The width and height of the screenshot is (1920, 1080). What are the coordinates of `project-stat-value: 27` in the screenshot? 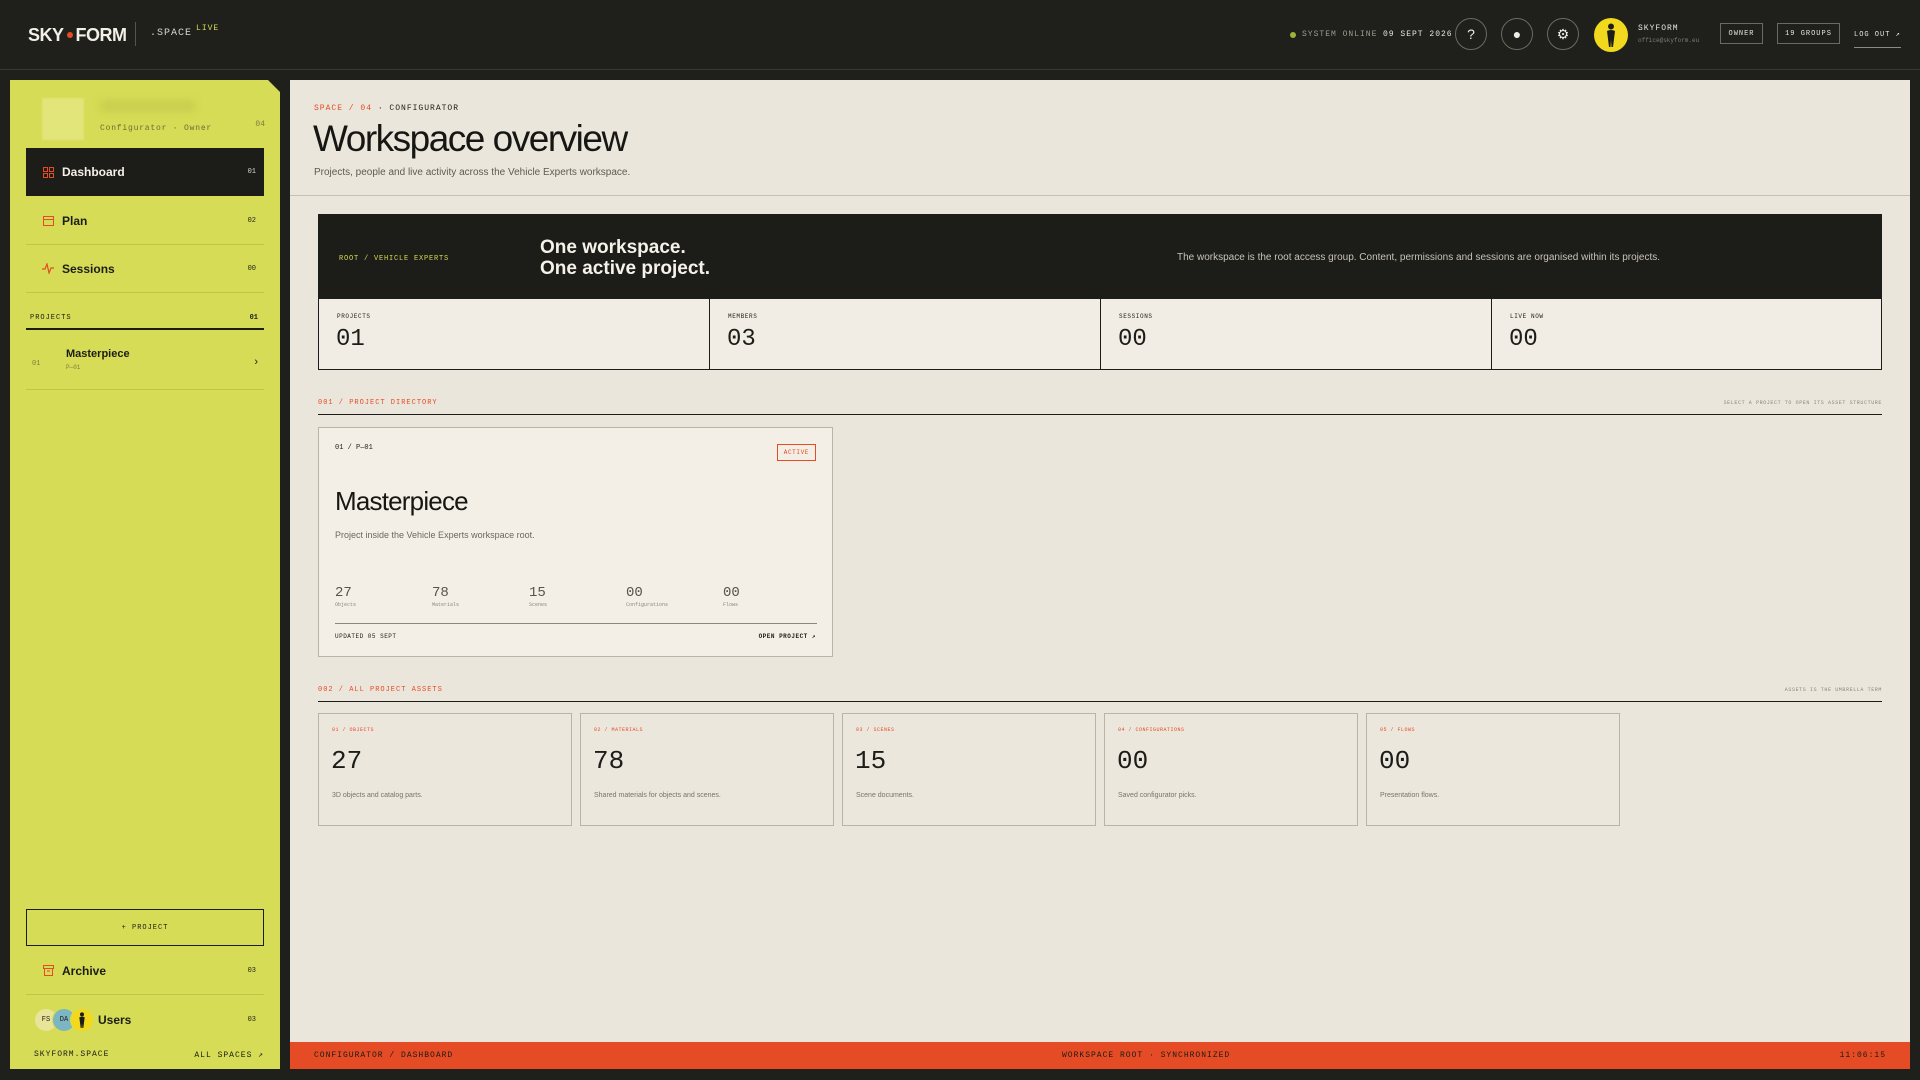 It's located at (343, 593).